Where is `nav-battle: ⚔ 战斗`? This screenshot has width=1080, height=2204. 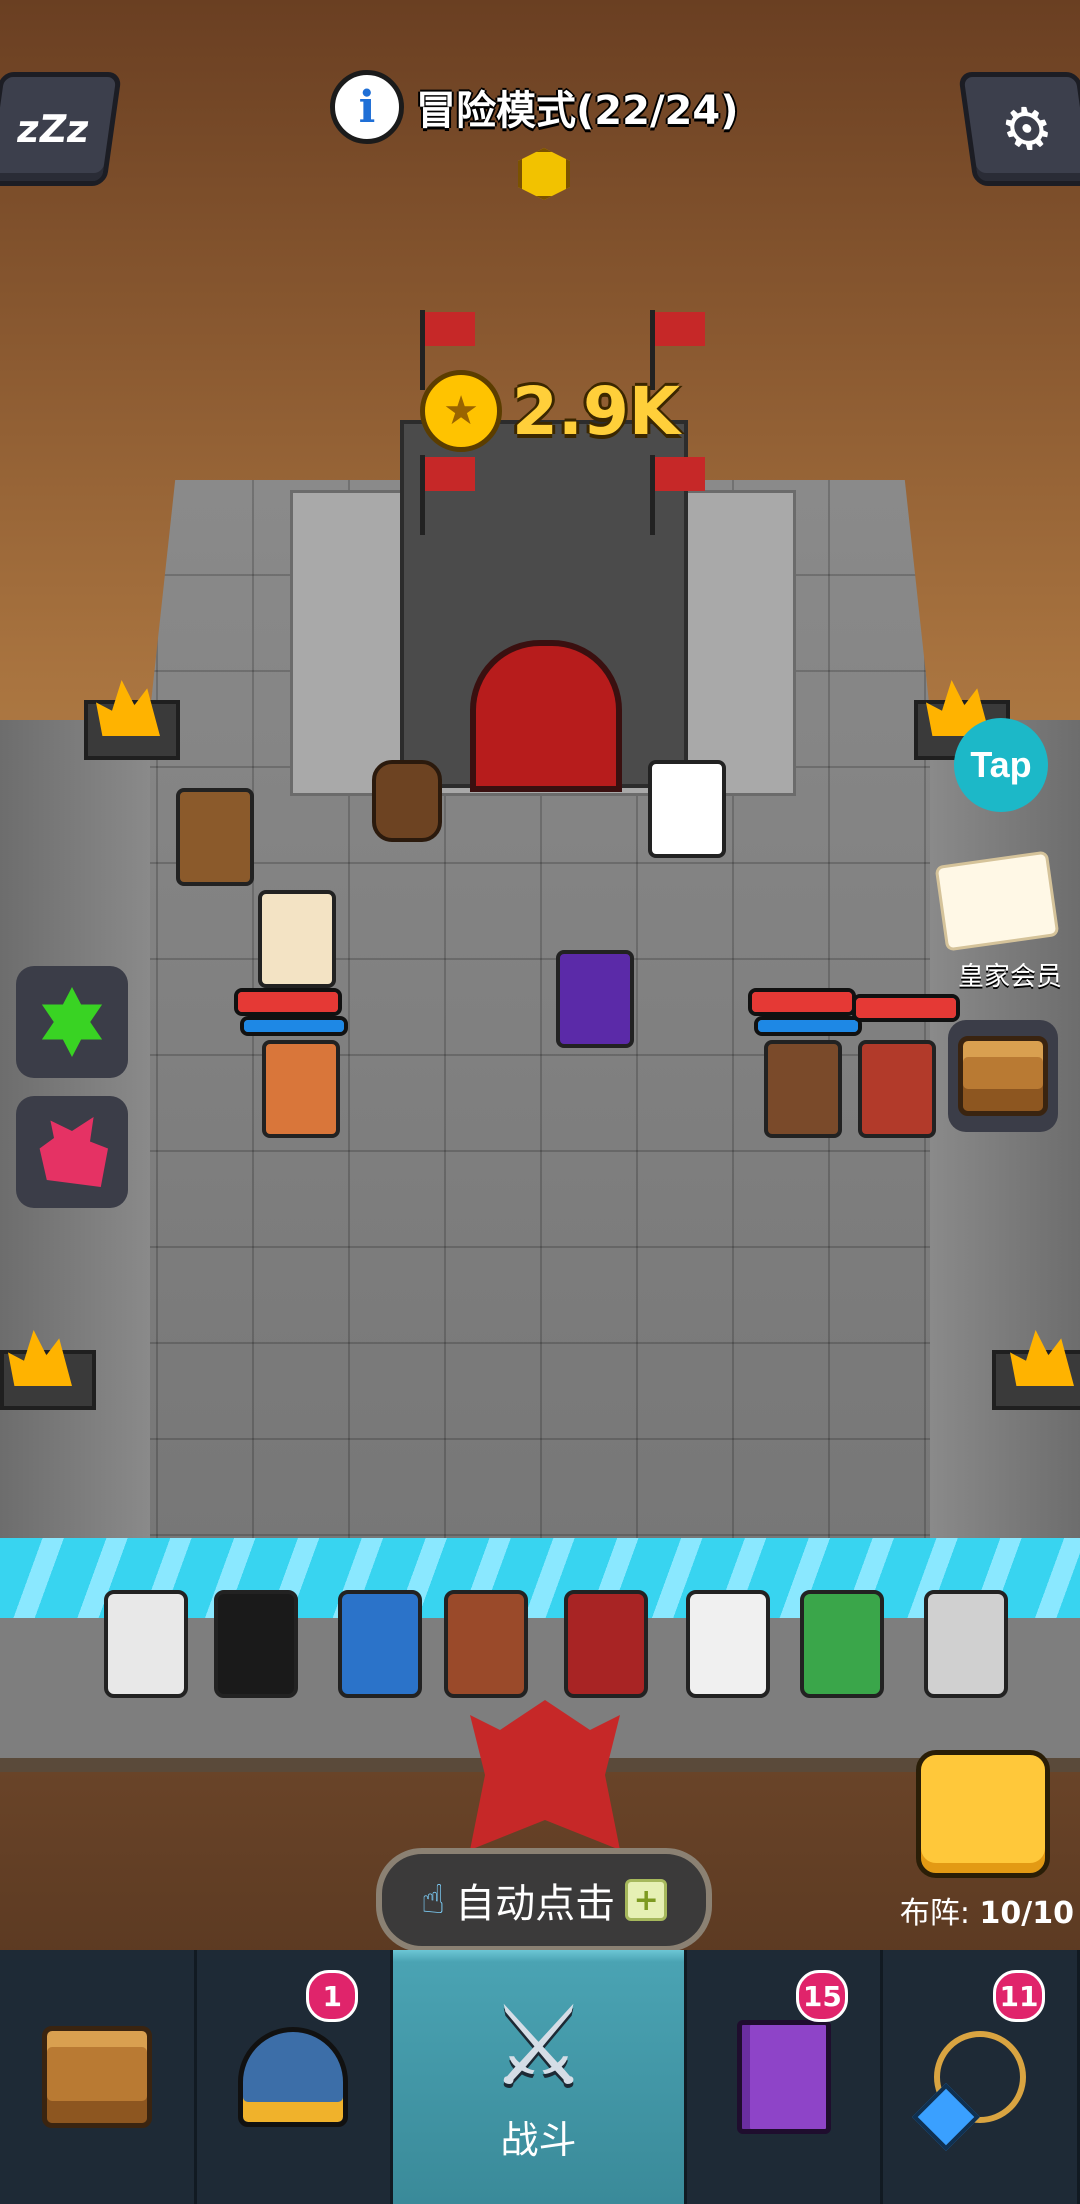 nav-battle: ⚔ 战斗 is located at coordinates (540, 2077).